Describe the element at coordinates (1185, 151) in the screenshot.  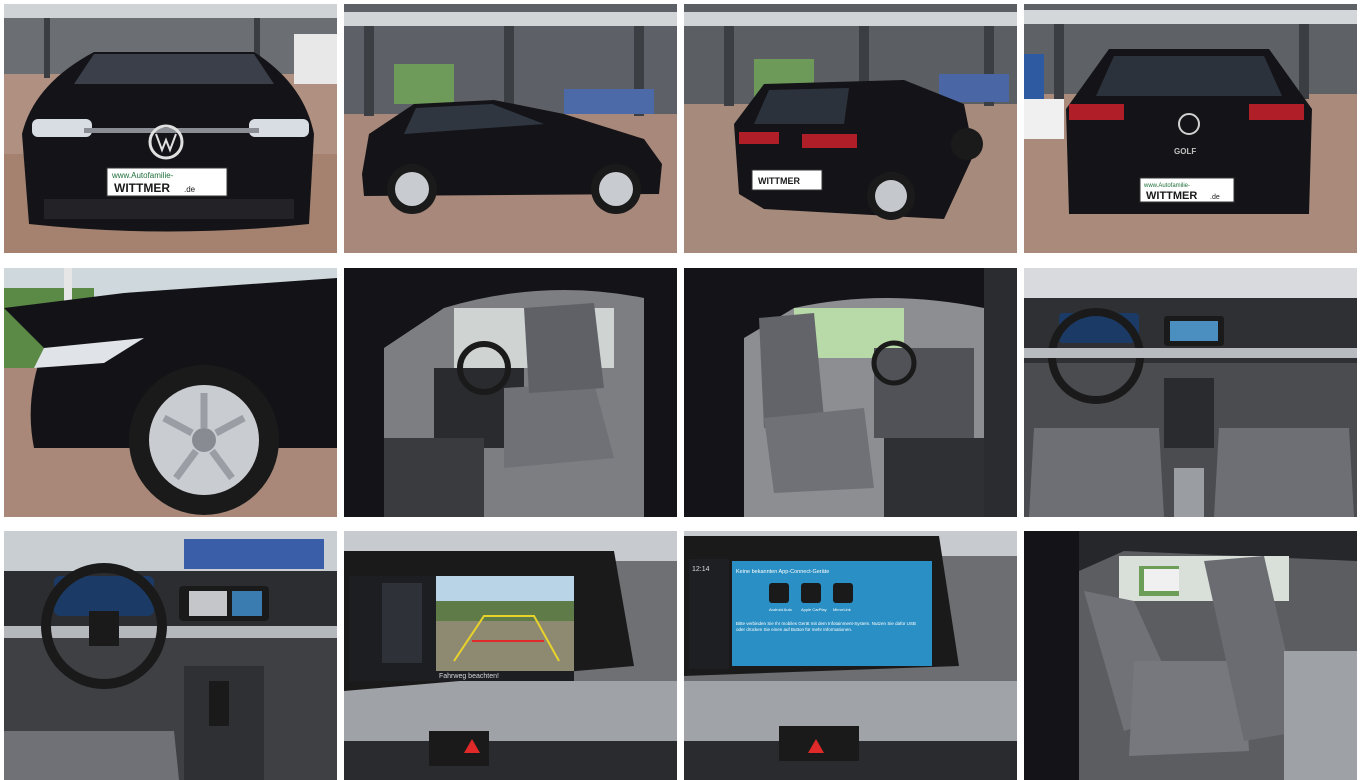
I see `rear-golf-badge: GOLF` at that location.